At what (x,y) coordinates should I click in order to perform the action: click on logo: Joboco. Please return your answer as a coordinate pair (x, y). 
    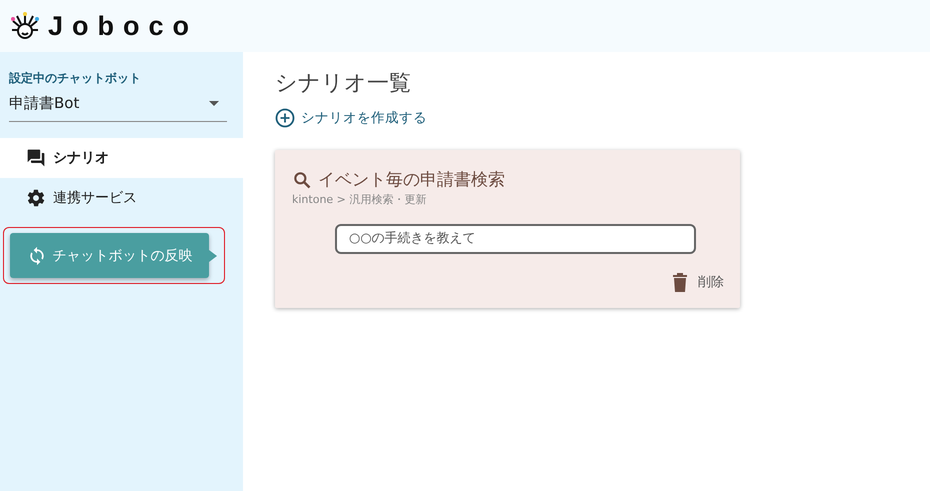
    Looking at the image, I should click on (123, 26).